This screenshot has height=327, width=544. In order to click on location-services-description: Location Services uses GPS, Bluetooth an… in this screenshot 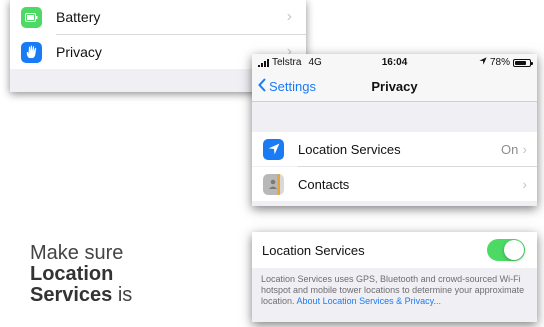, I will do `click(393, 290)`.